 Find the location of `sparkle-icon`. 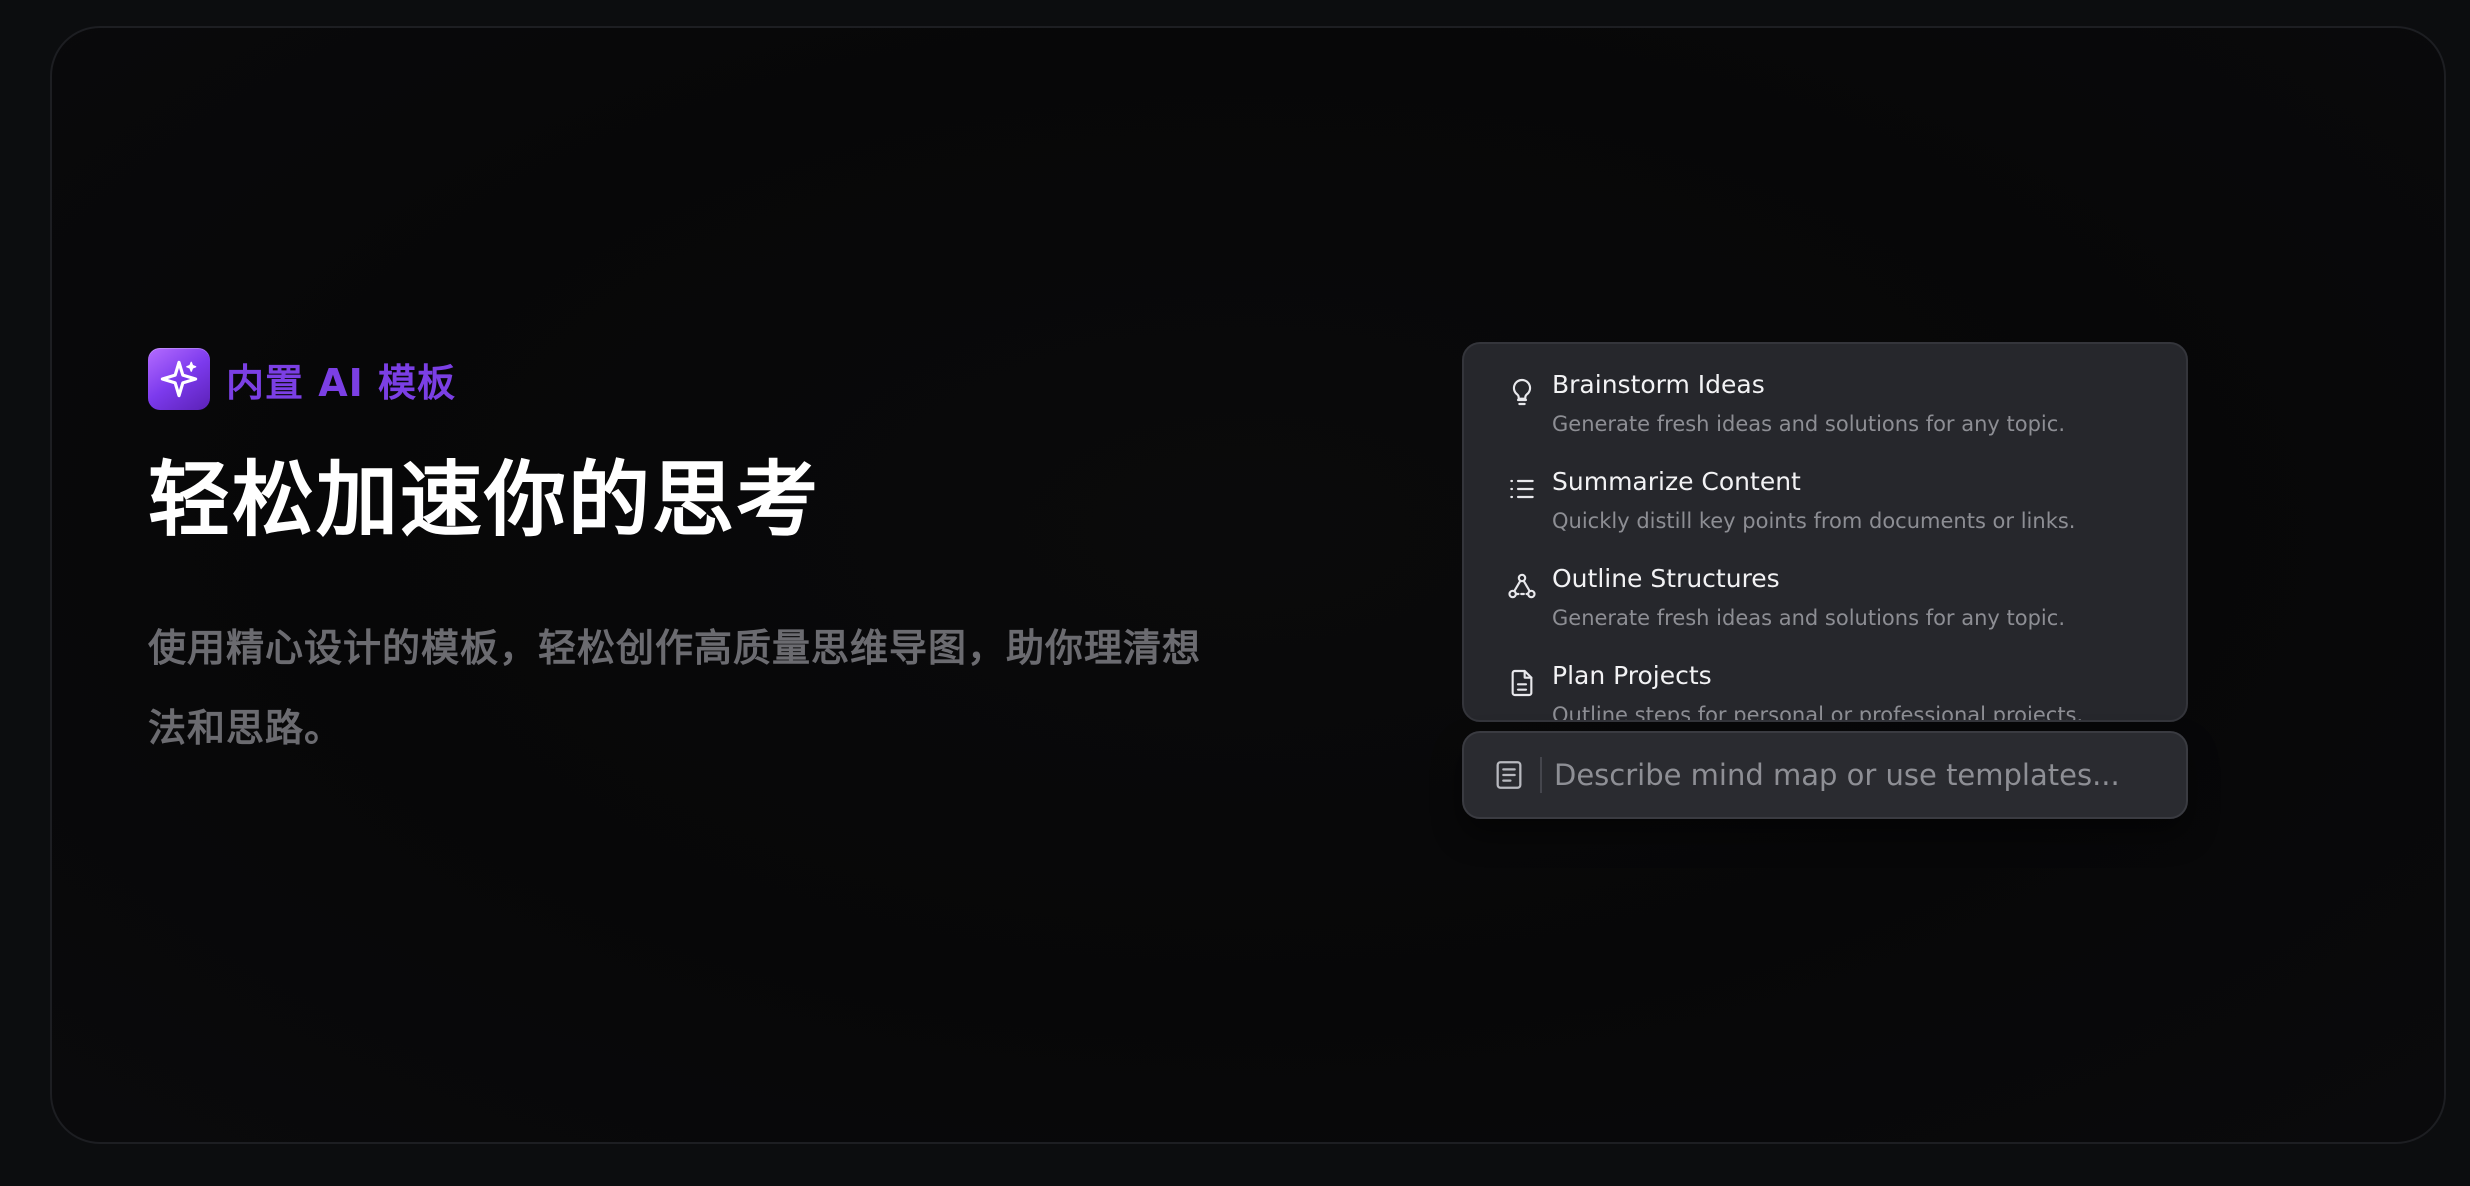

sparkle-icon is located at coordinates (179, 379).